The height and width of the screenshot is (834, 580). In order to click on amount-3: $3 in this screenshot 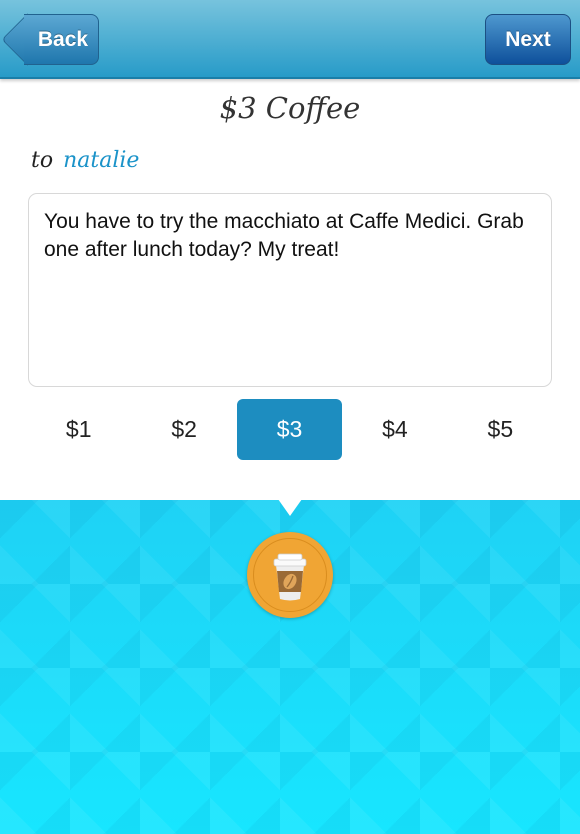, I will do `click(289, 429)`.